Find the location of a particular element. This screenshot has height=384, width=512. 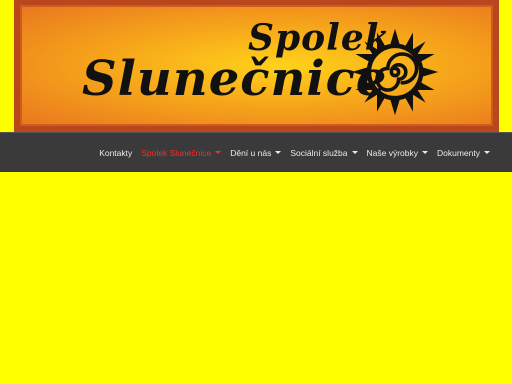

nav-item-label: Naše výrobky is located at coordinates (392, 152).